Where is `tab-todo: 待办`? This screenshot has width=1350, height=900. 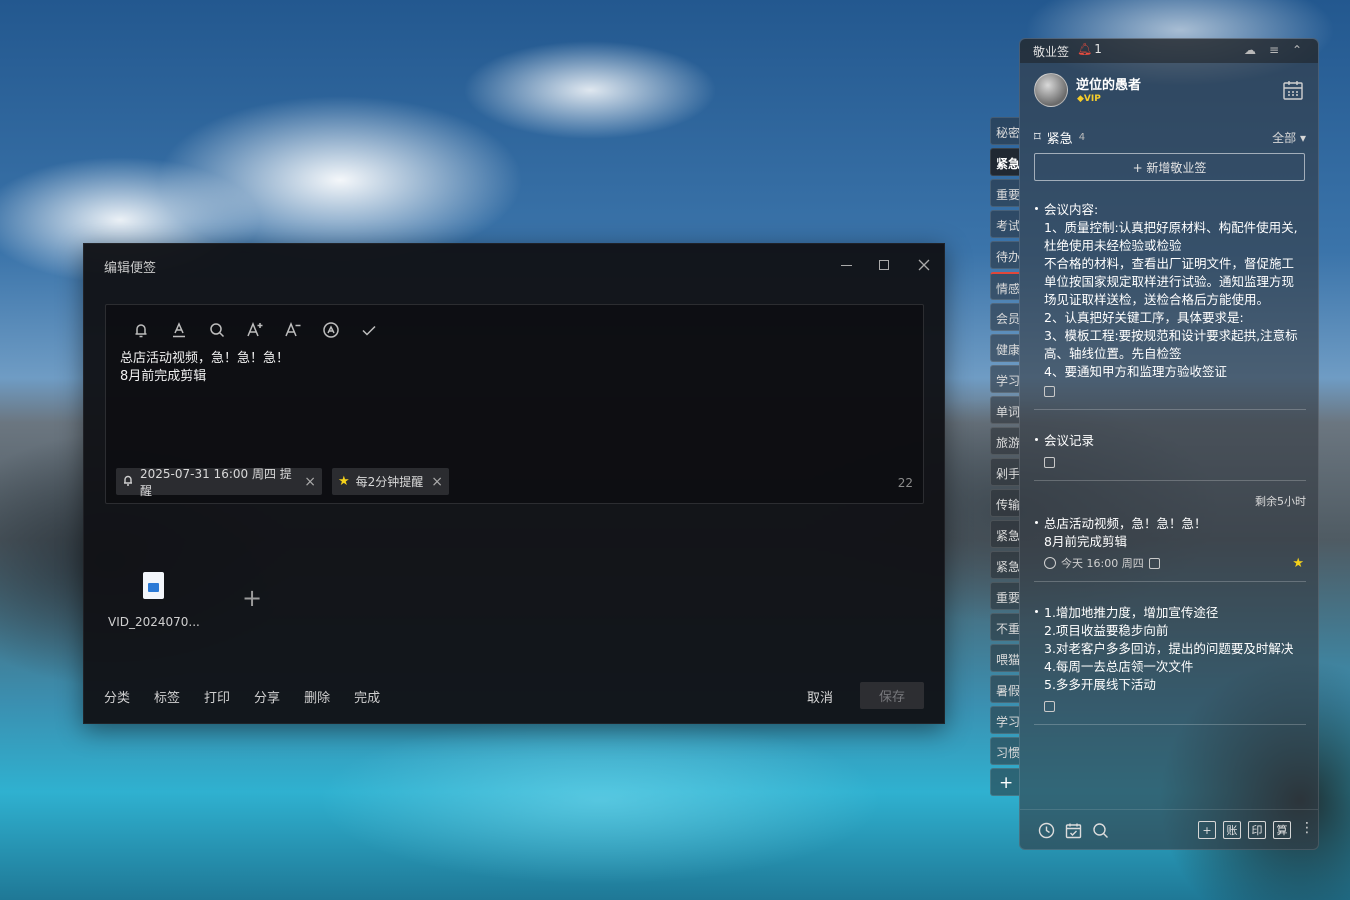 tab-todo: 待办 is located at coordinates (1004, 255).